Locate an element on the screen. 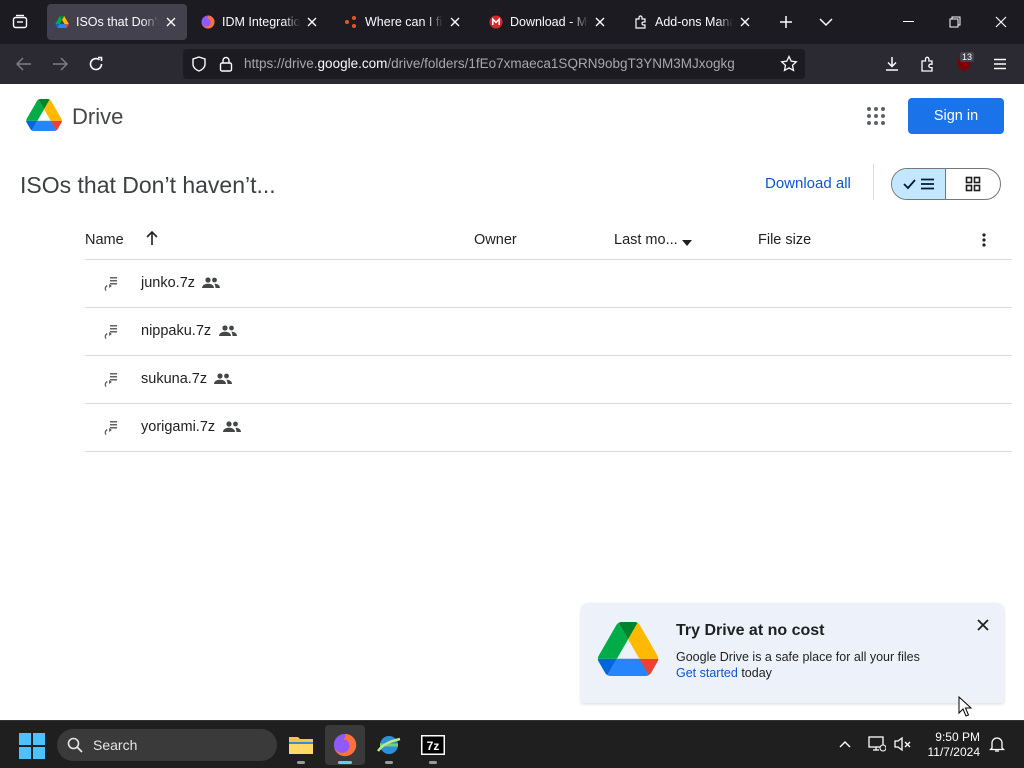 This screenshot has width=1024, height=768. system-clock: 9:50 PM 11/7/2024 is located at coordinates (950, 745).